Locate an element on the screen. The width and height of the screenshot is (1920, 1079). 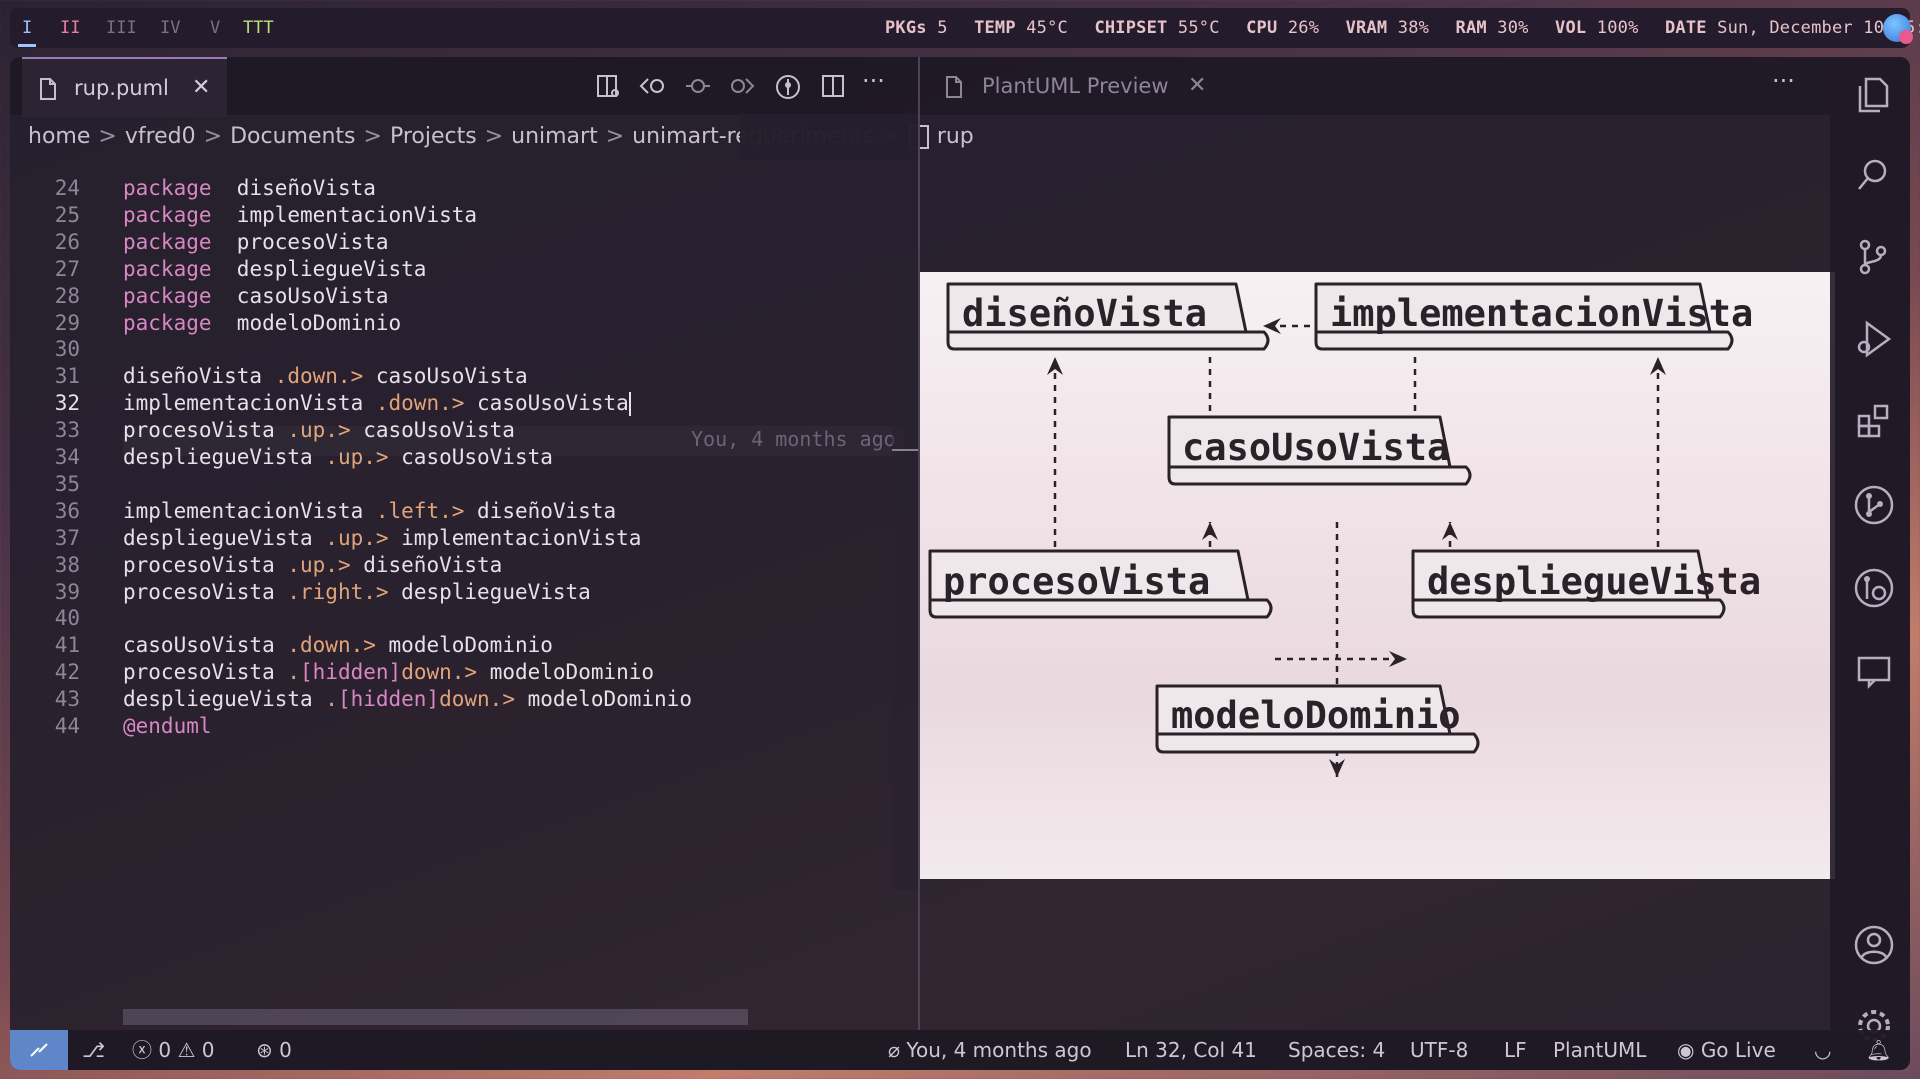
workspace-5: V is located at coordinates (215, 28).